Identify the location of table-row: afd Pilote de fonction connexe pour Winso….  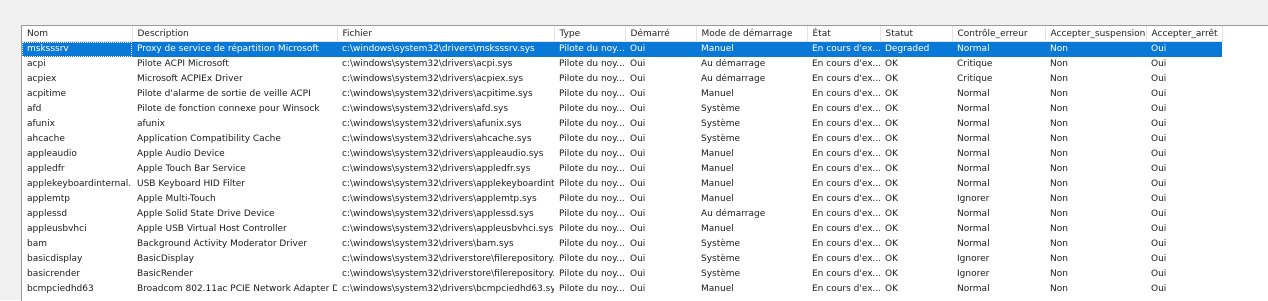
(622, 109).